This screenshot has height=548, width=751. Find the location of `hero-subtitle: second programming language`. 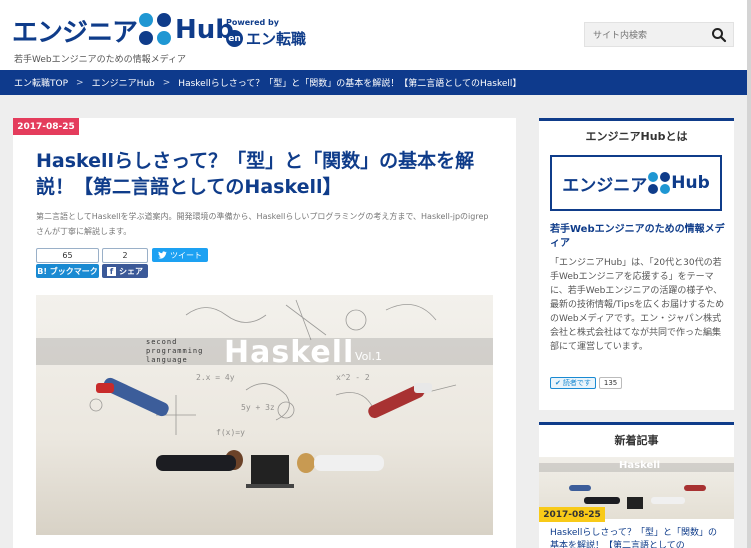

hero-subtitle: second programming language is located at coordinates (174, 351).